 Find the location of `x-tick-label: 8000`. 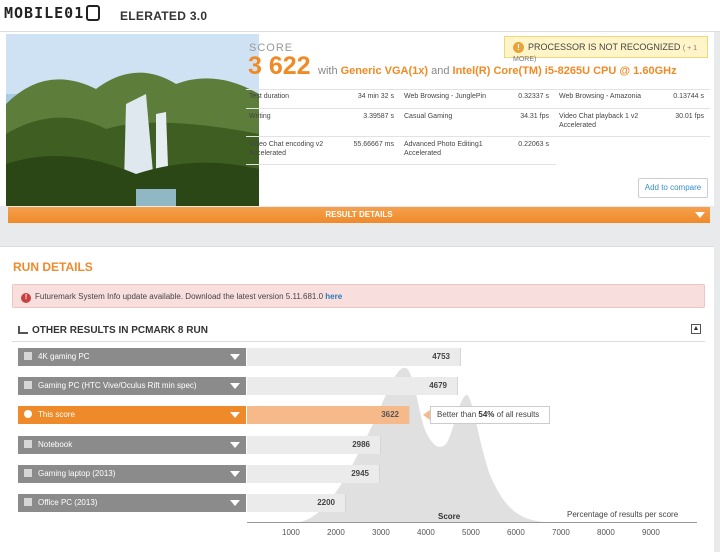

x-tick-label: 8000 is located at coordinates (606, 532).